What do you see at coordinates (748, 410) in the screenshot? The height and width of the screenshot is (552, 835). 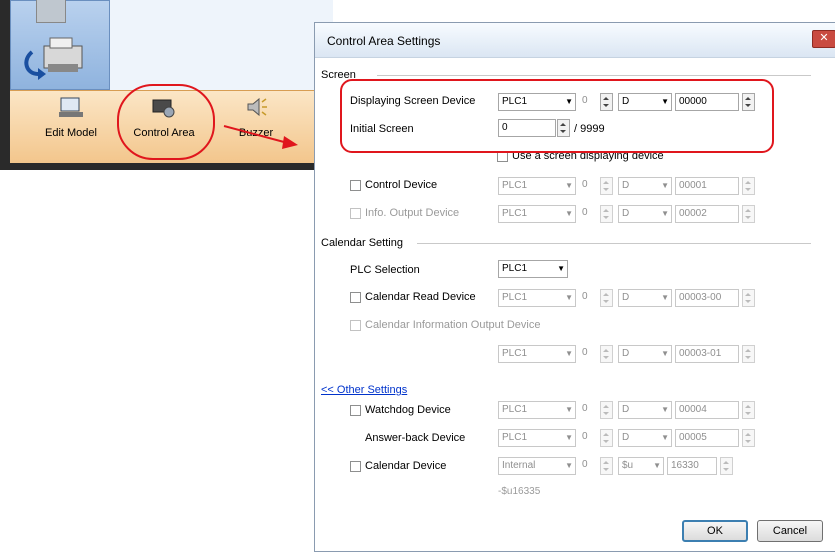 I see `watchdog-address-spinner` at bounding box center [748, 410].